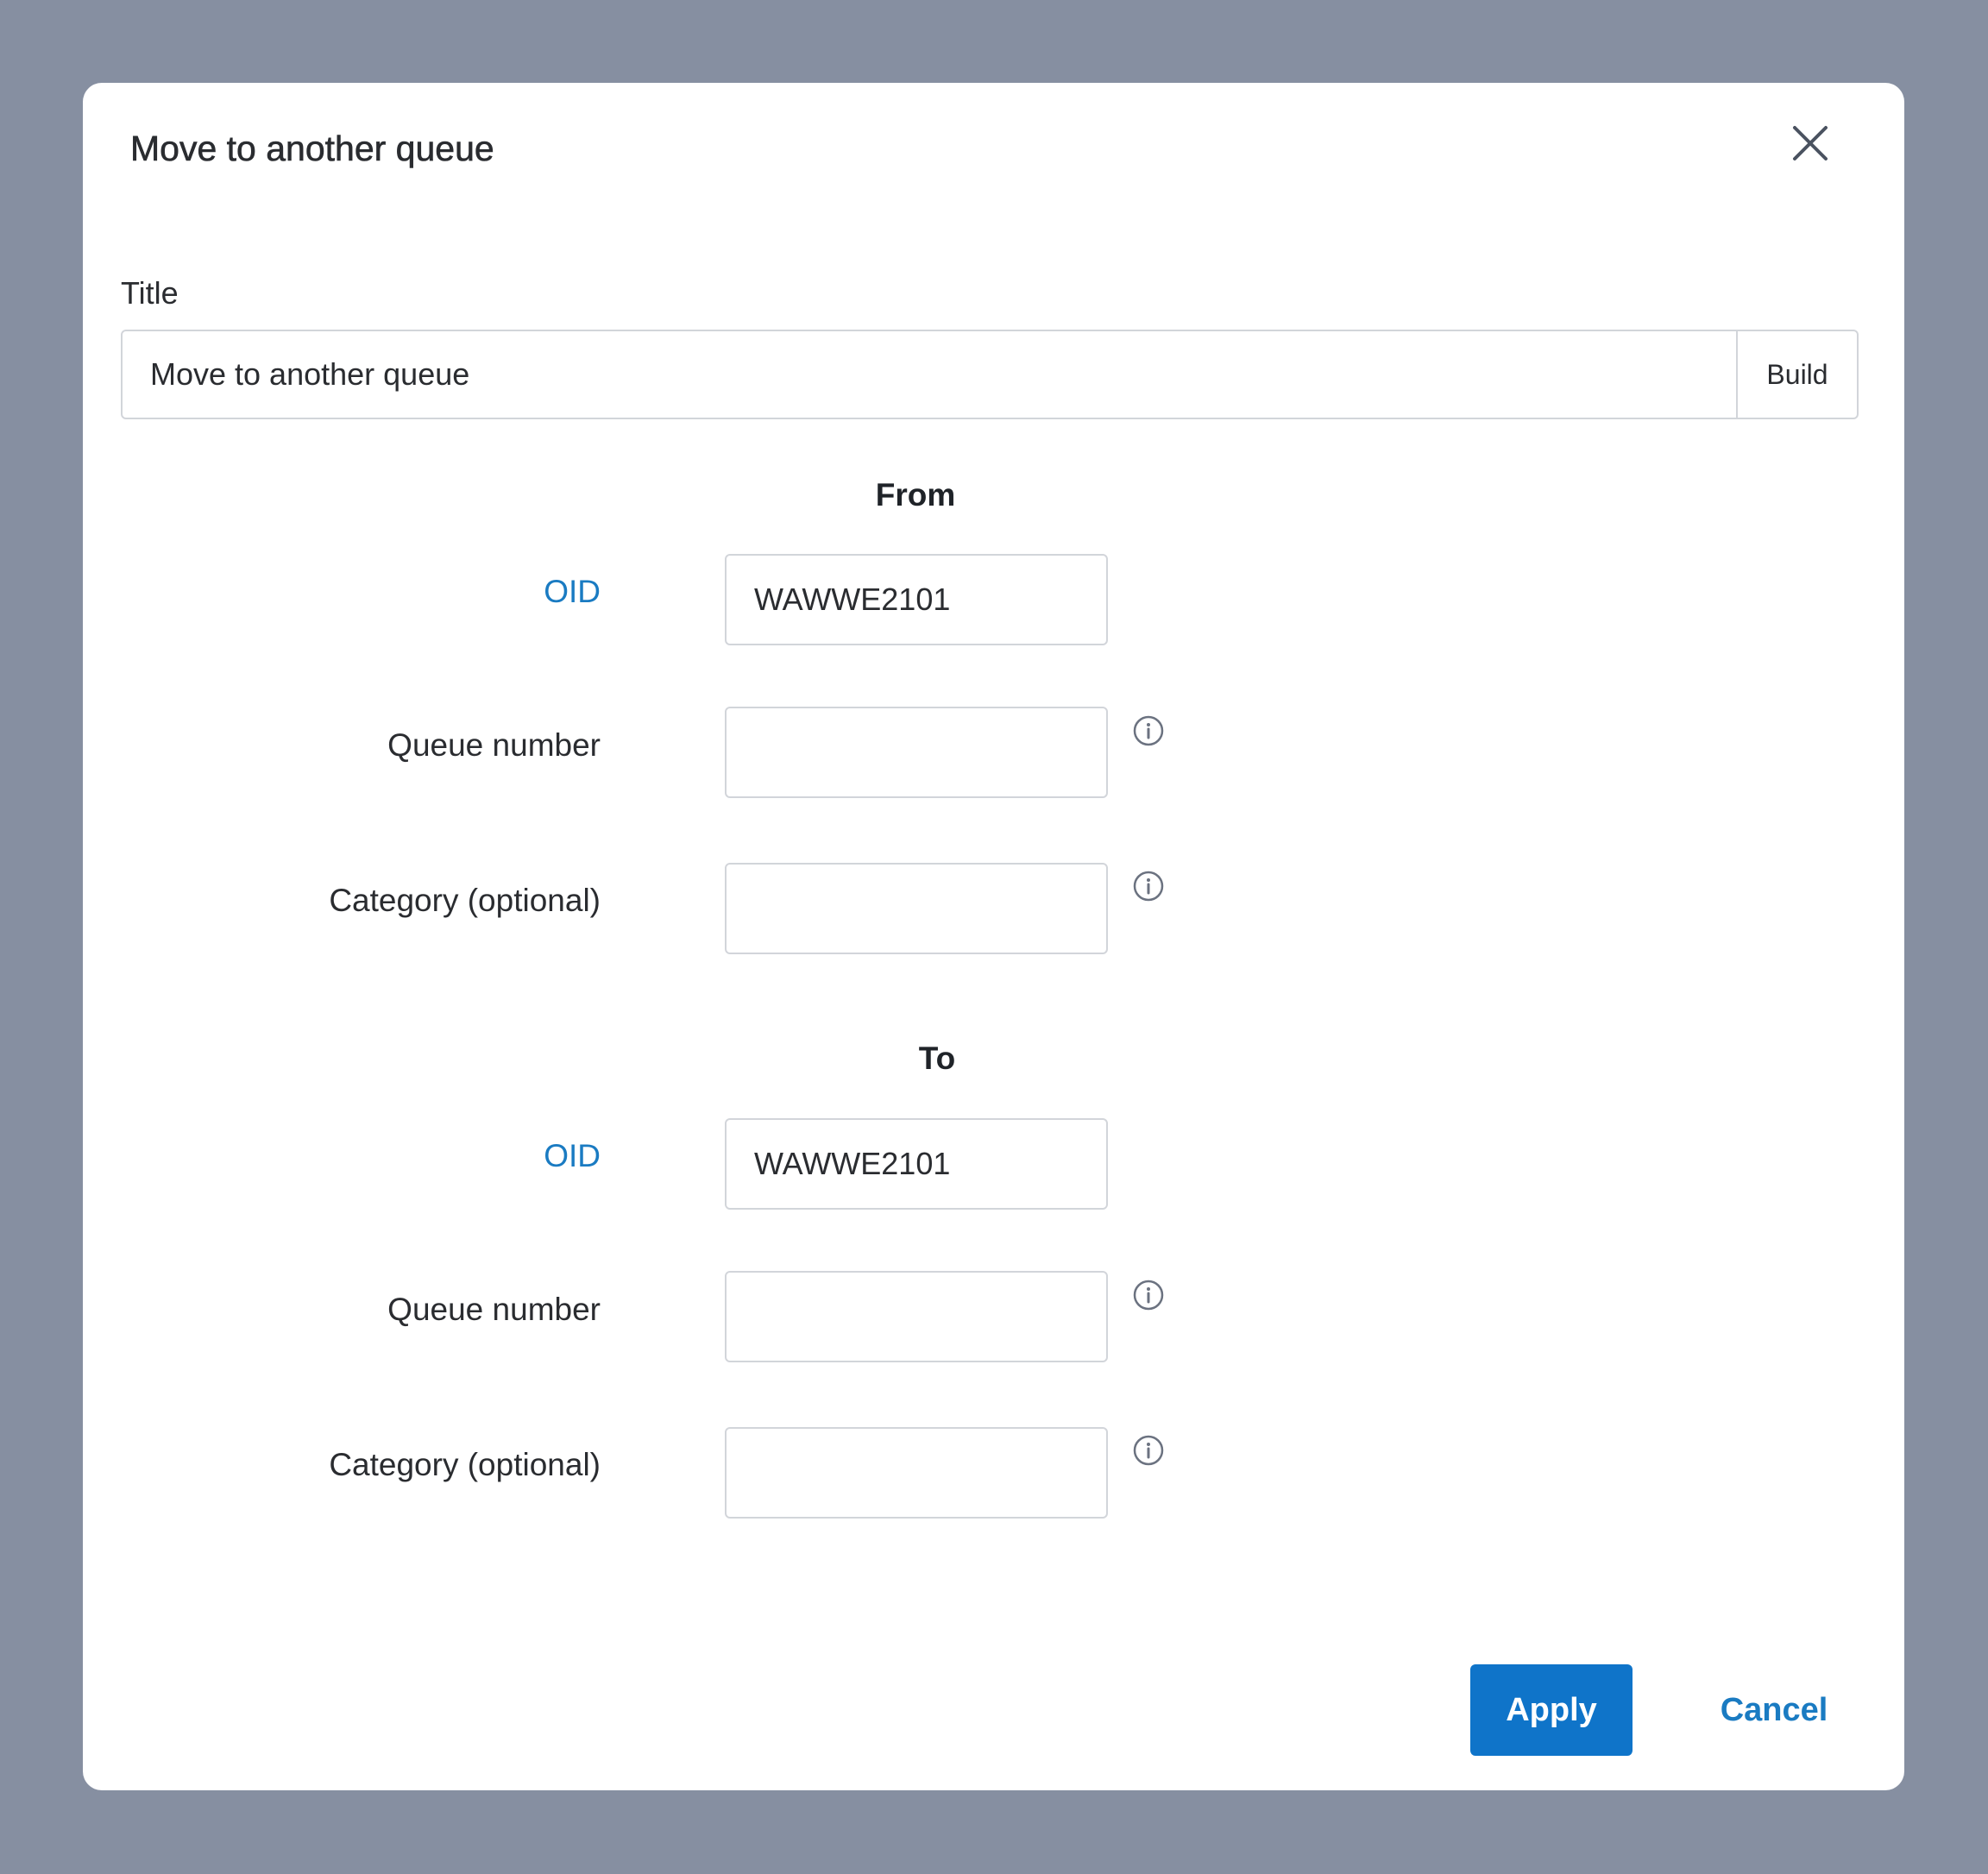  I want to click on from-category-info-icon, so click(1149, 886).